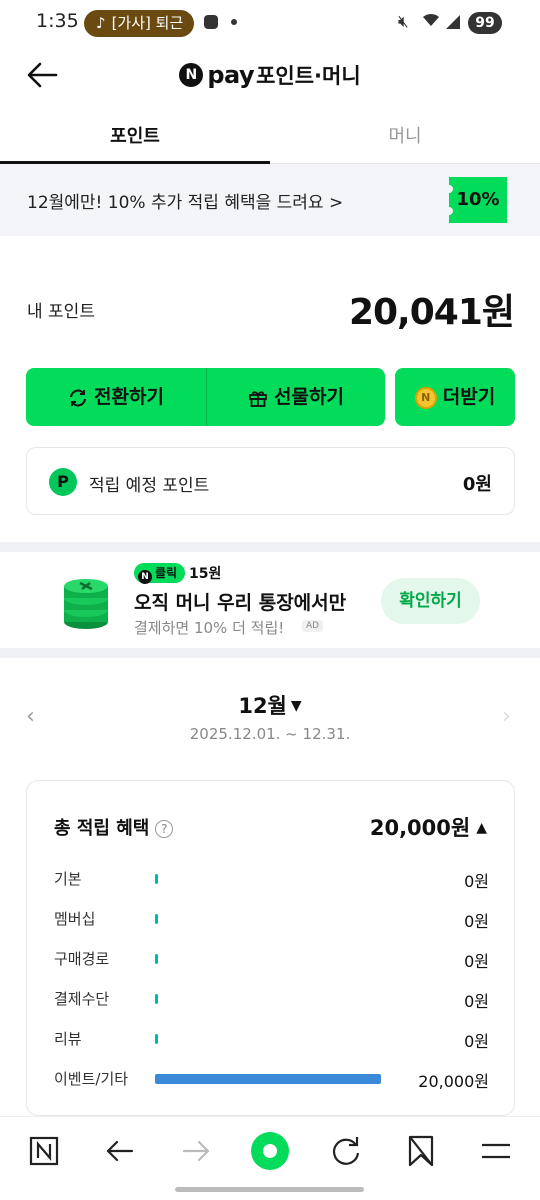  What do you see at coordinates (313, 626) in the screenshot?
I see `ad-label: AD` at bounding box center [313, 626].